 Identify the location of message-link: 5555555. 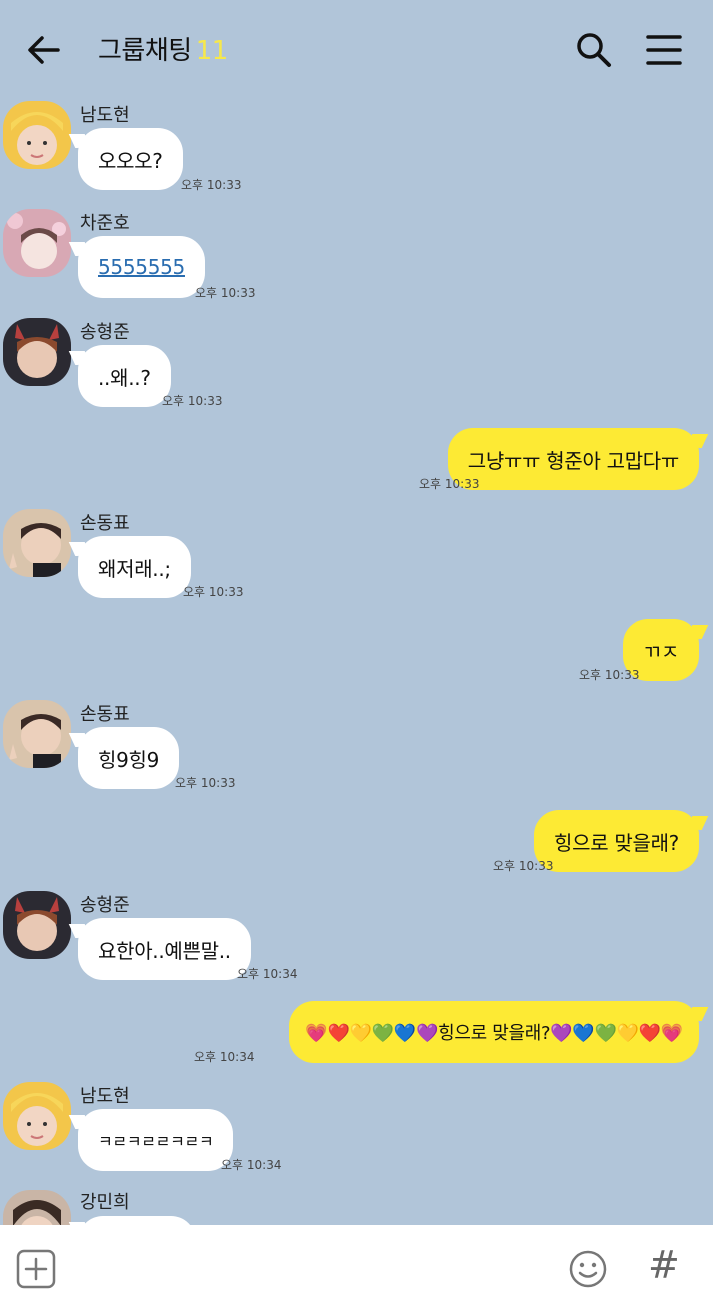
(141, 267).